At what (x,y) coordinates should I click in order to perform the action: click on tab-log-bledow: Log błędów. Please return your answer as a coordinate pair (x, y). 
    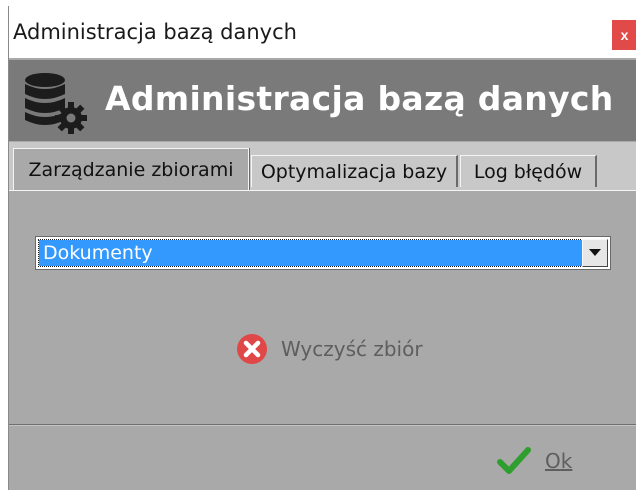
    Looking at the image, I should click on (528, 171).